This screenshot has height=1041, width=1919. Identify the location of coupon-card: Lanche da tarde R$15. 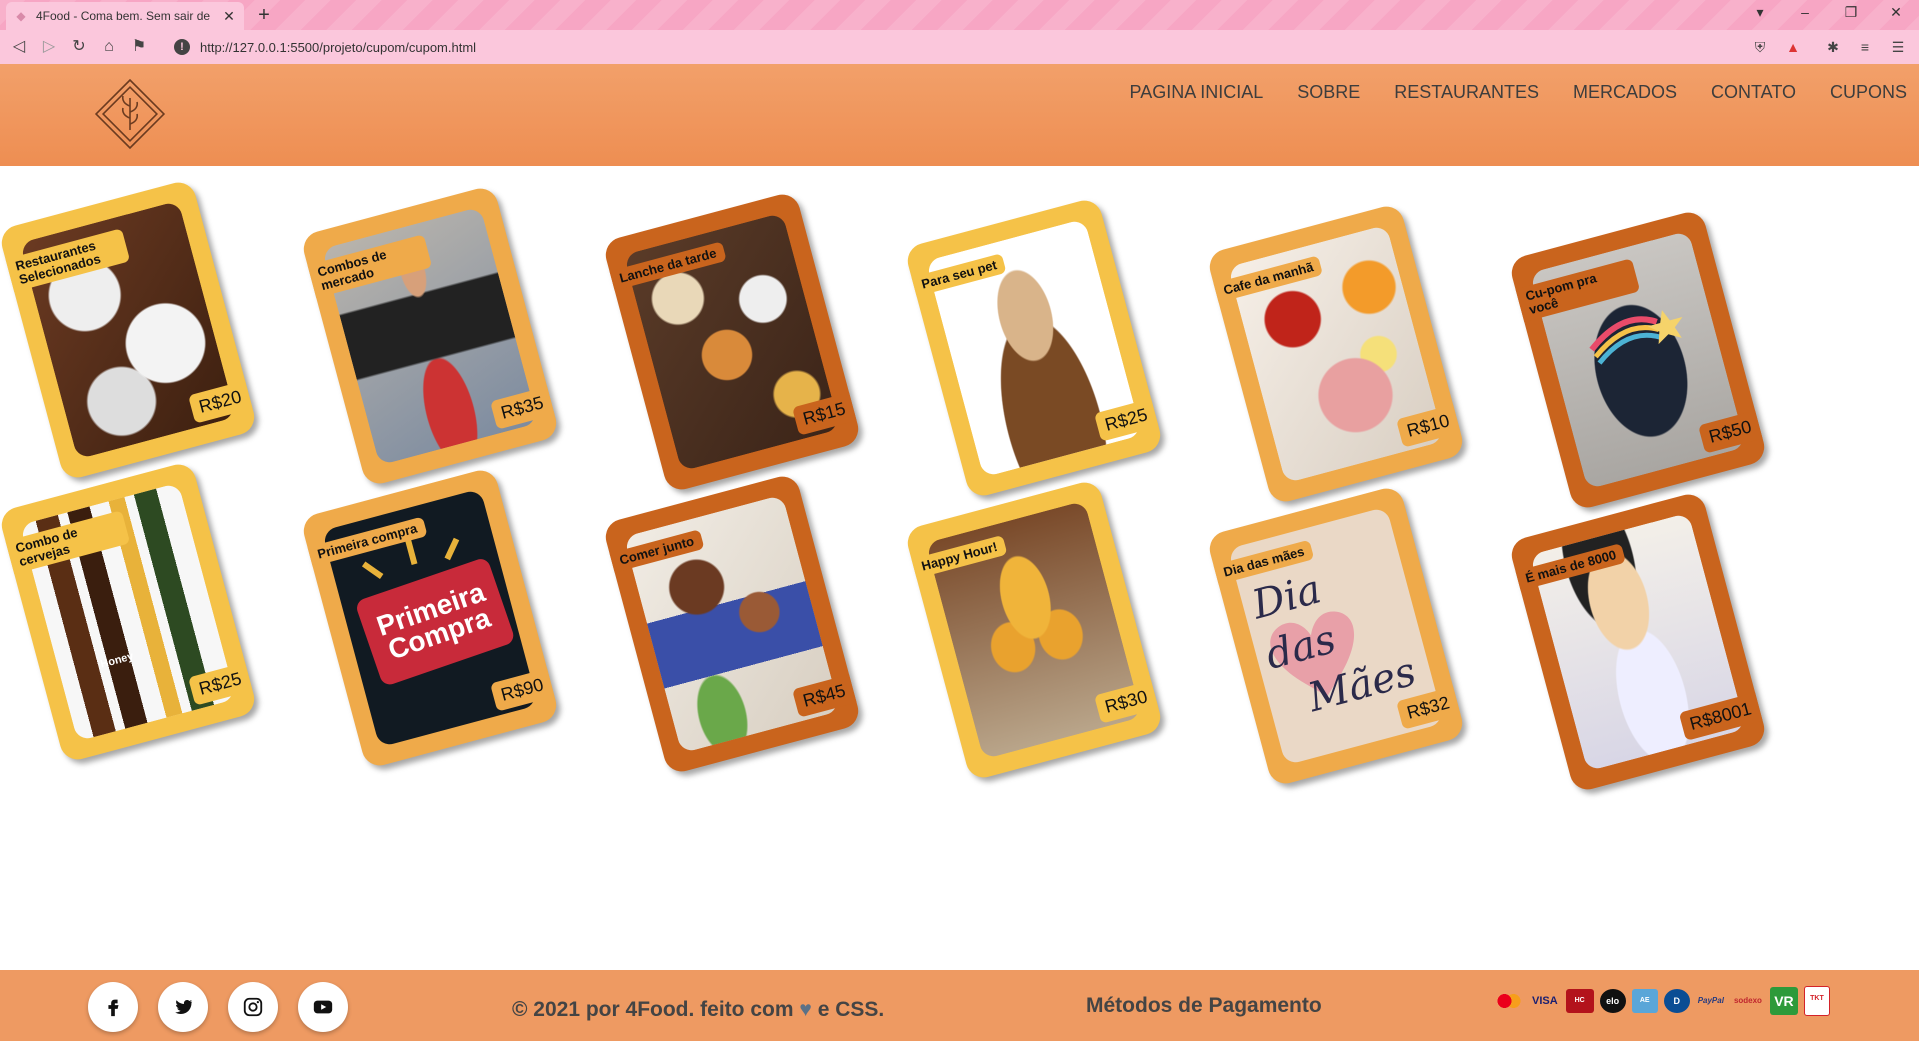
(732, 342).